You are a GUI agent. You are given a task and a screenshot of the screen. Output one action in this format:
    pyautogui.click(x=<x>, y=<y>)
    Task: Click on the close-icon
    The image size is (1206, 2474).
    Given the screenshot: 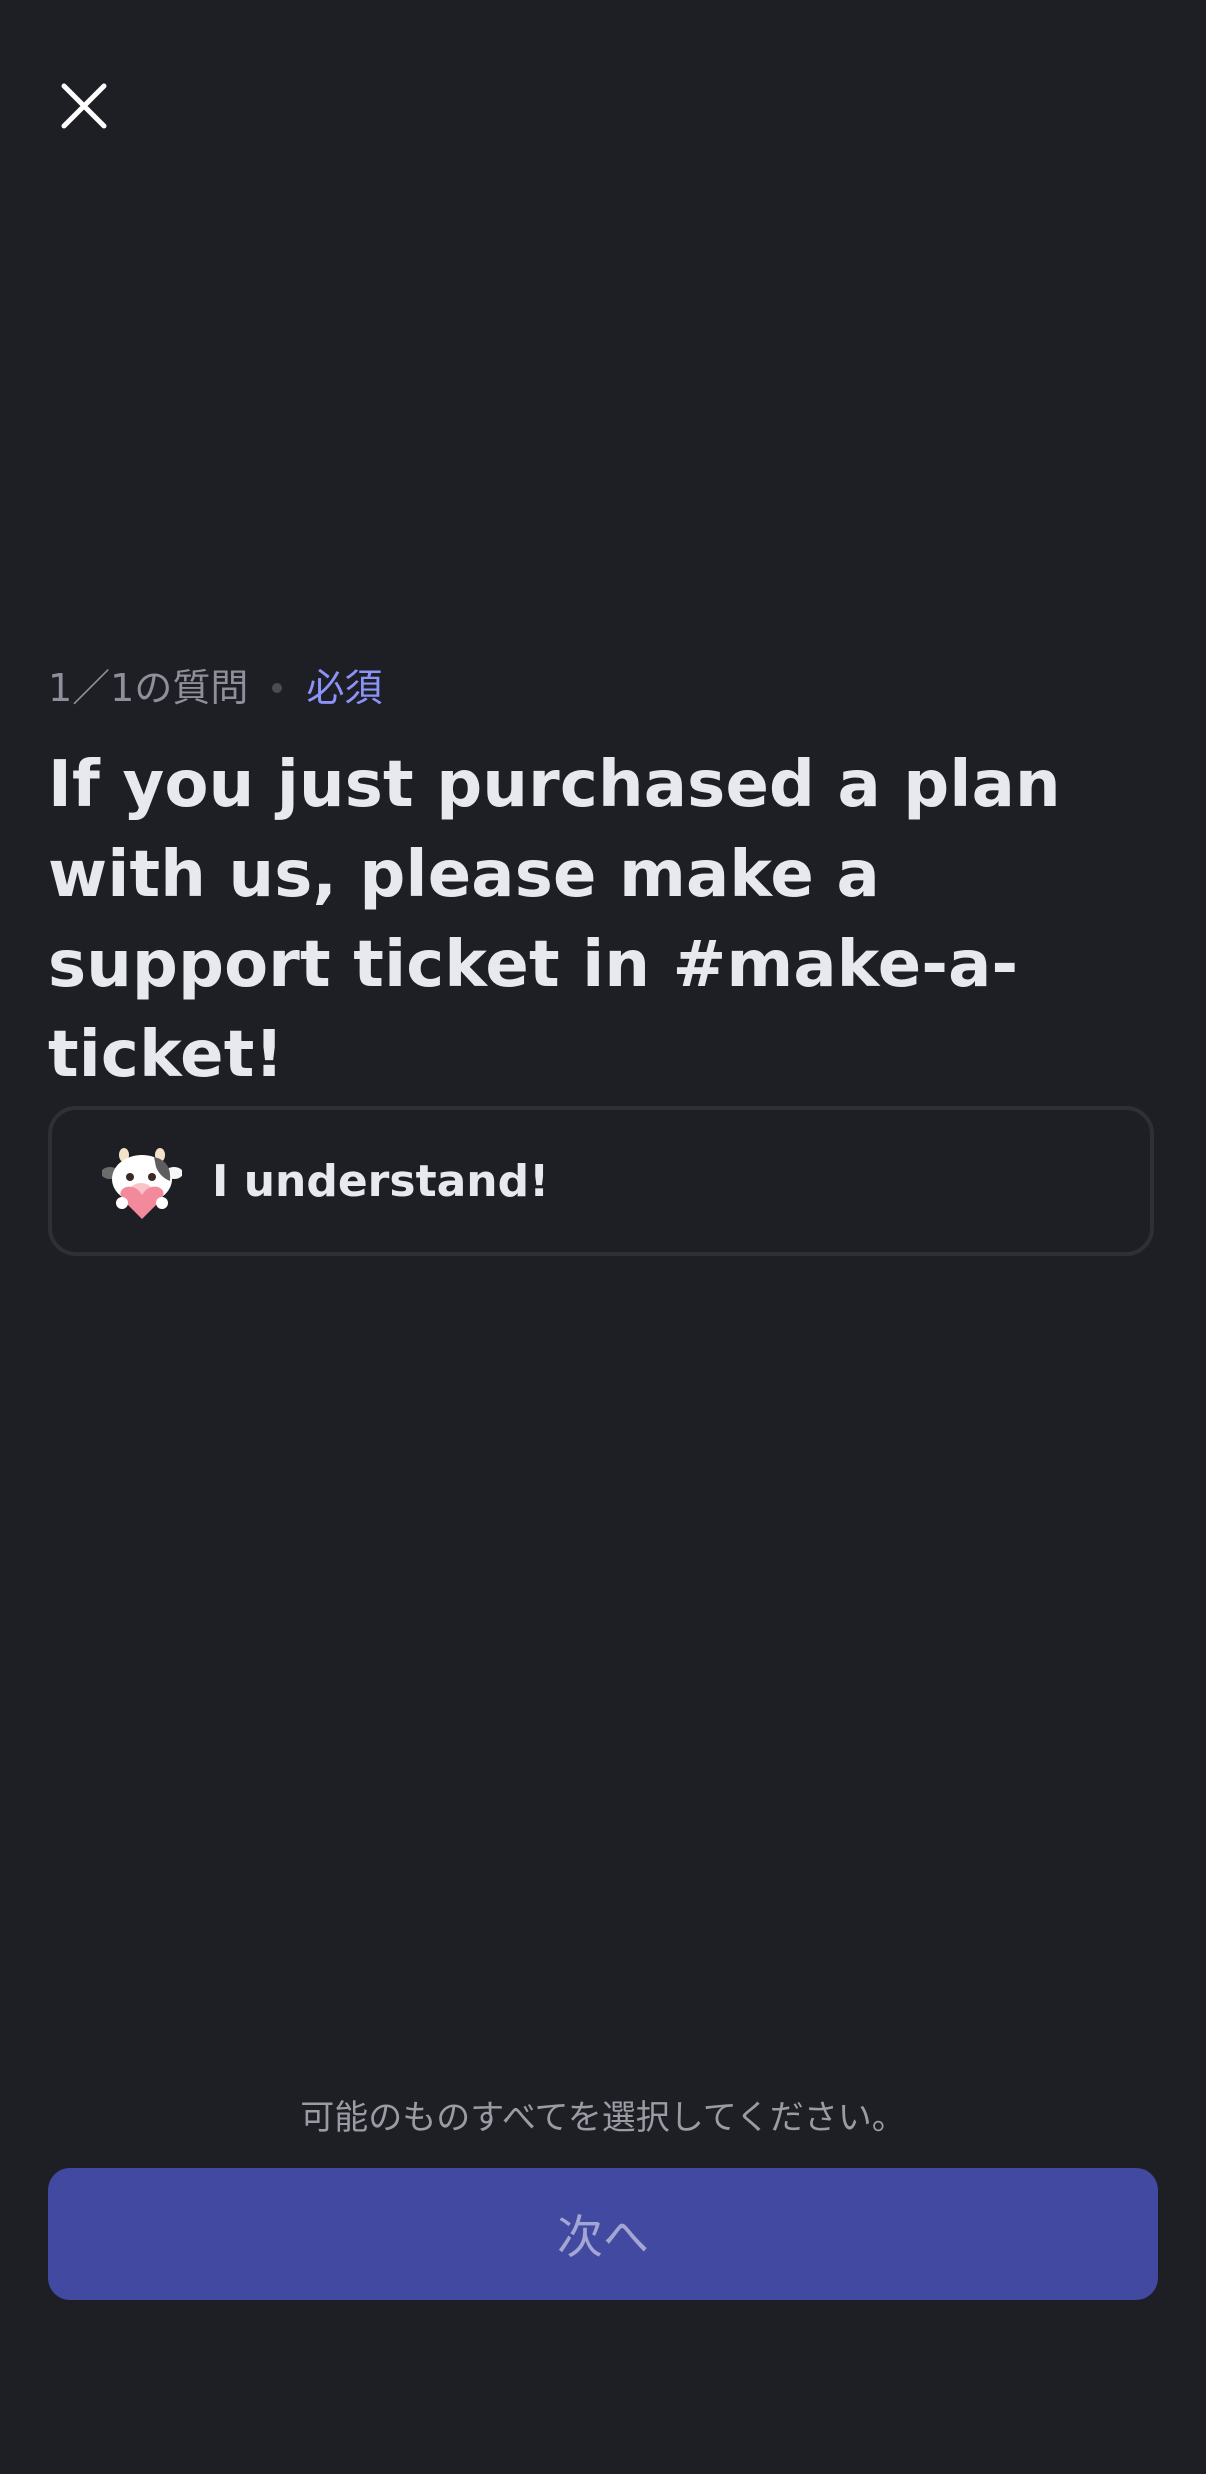 What is the action you would take?
    pyautogui.click(x=84, y=106)
    